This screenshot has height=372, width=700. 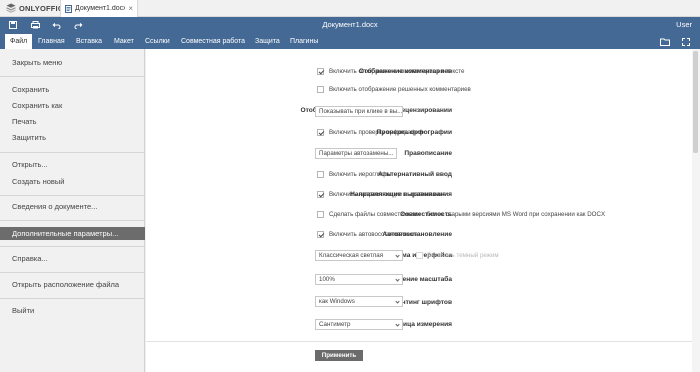 What do you see at coordinates (686, 41) in the screenshot?
I see `expand-icon` at bounding box center [686, 41].